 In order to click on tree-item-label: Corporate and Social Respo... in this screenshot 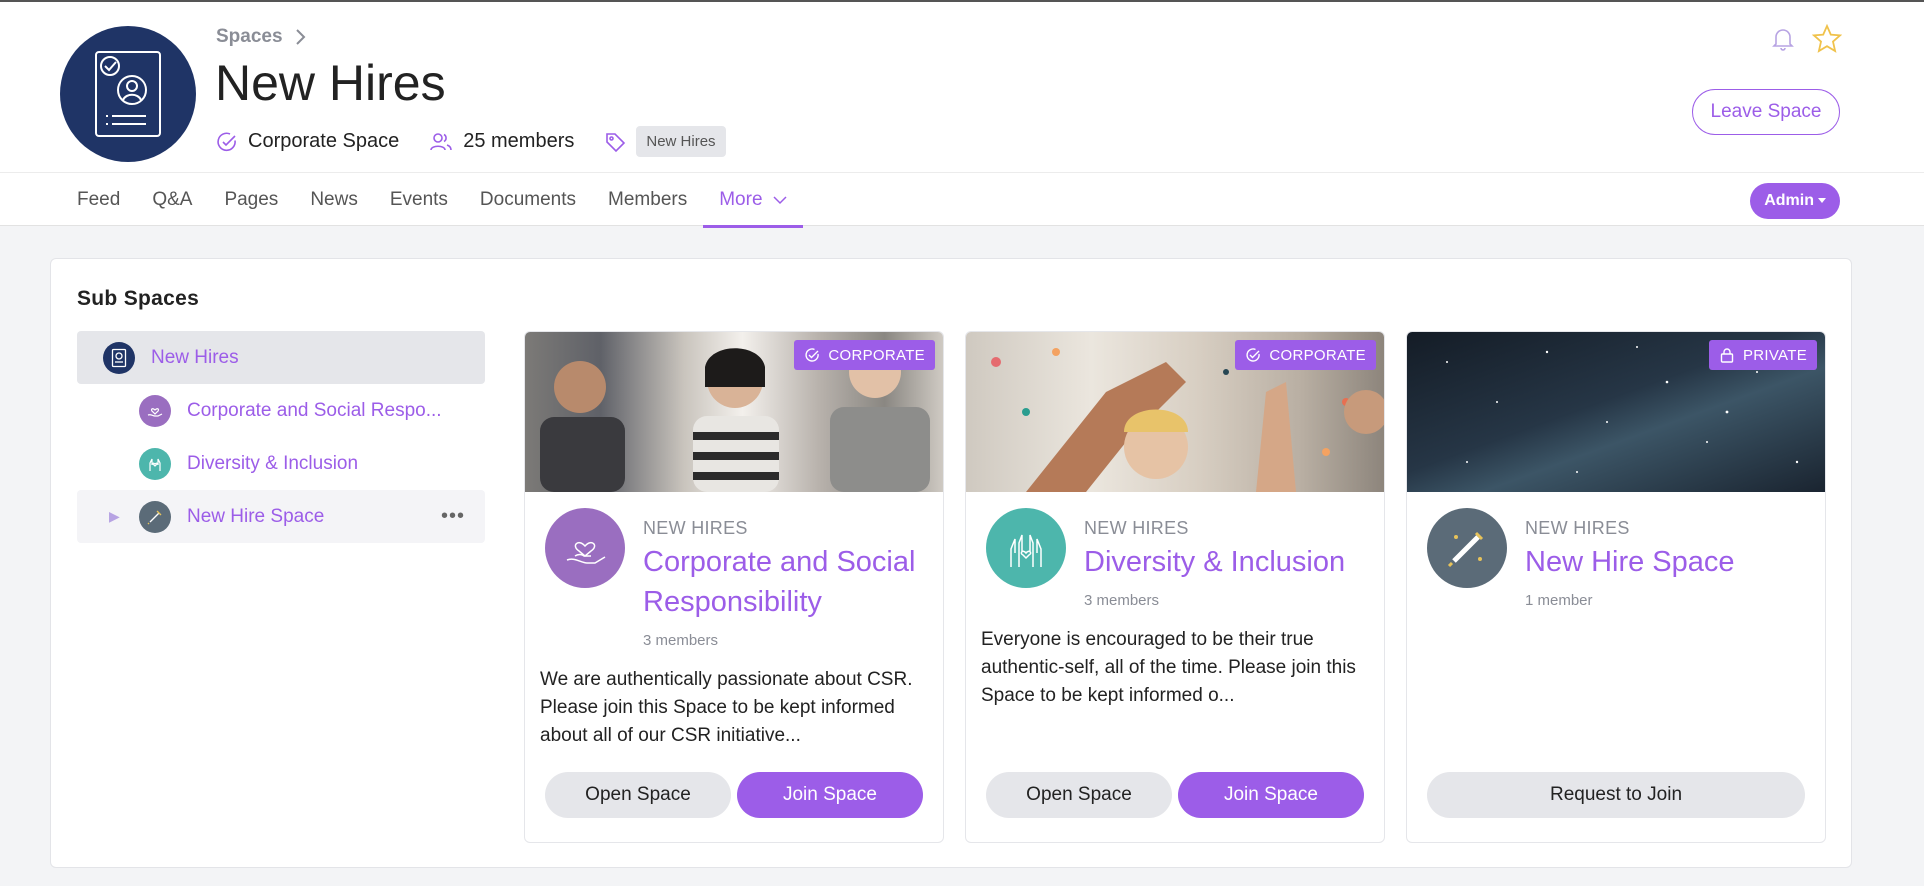, I will do `click(314, 410)`.